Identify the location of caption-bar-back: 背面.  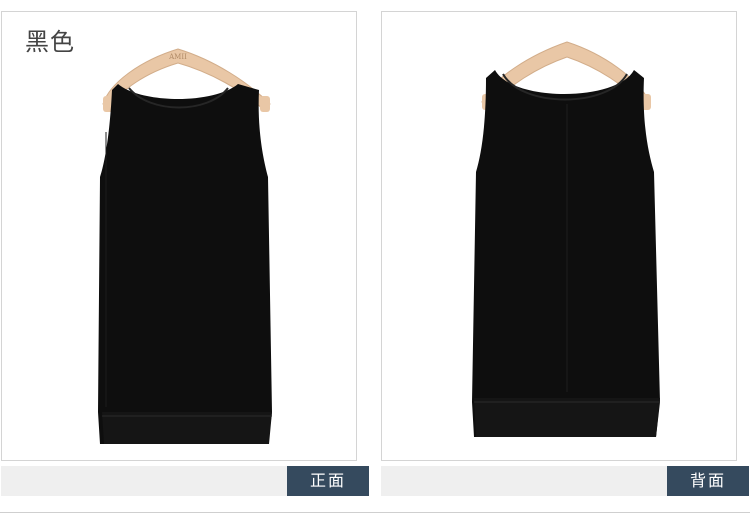
(565, 481).